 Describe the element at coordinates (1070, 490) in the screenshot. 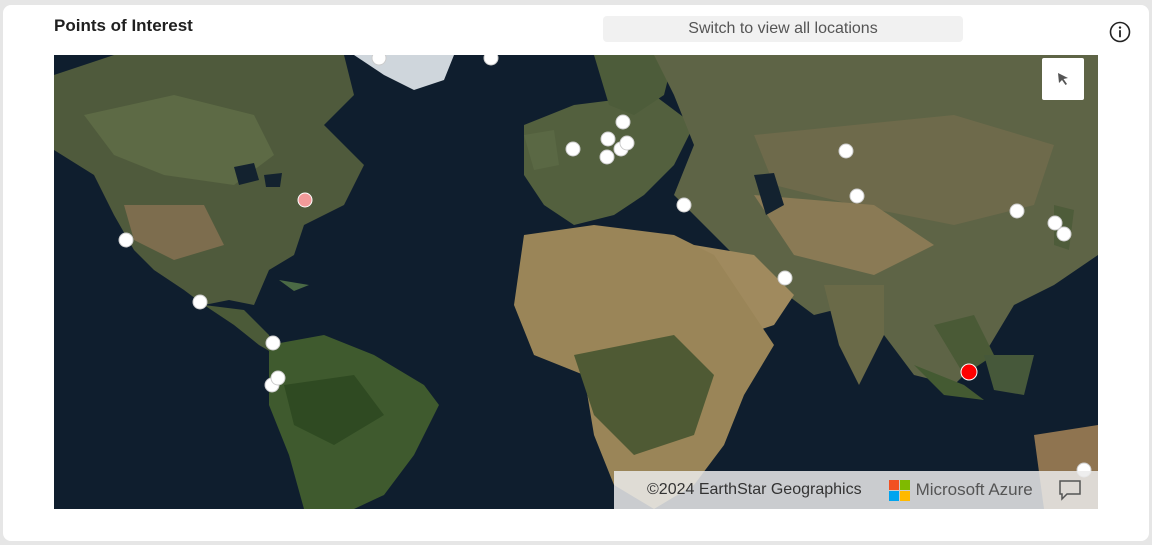

I see `feedback-icon` at that location.